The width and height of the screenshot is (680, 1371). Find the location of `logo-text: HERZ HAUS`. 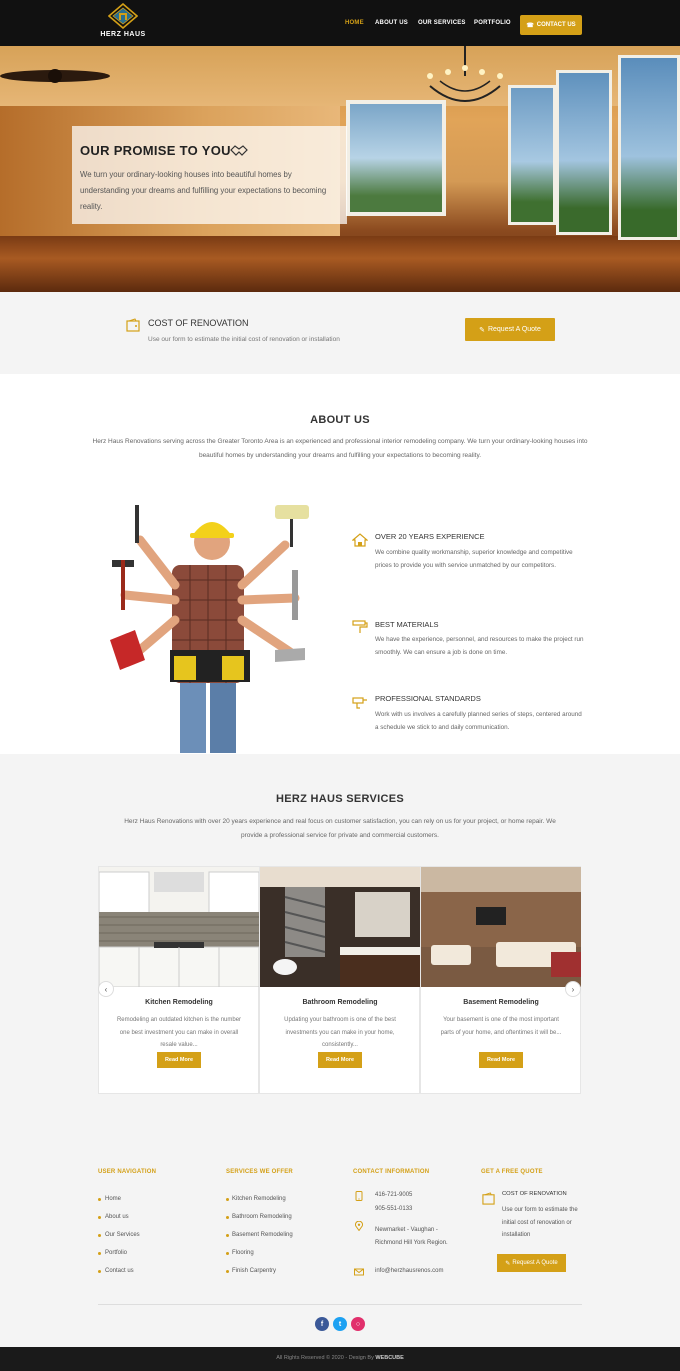

logo-text: HERZ HAUS is located at coordinates (123, 34).